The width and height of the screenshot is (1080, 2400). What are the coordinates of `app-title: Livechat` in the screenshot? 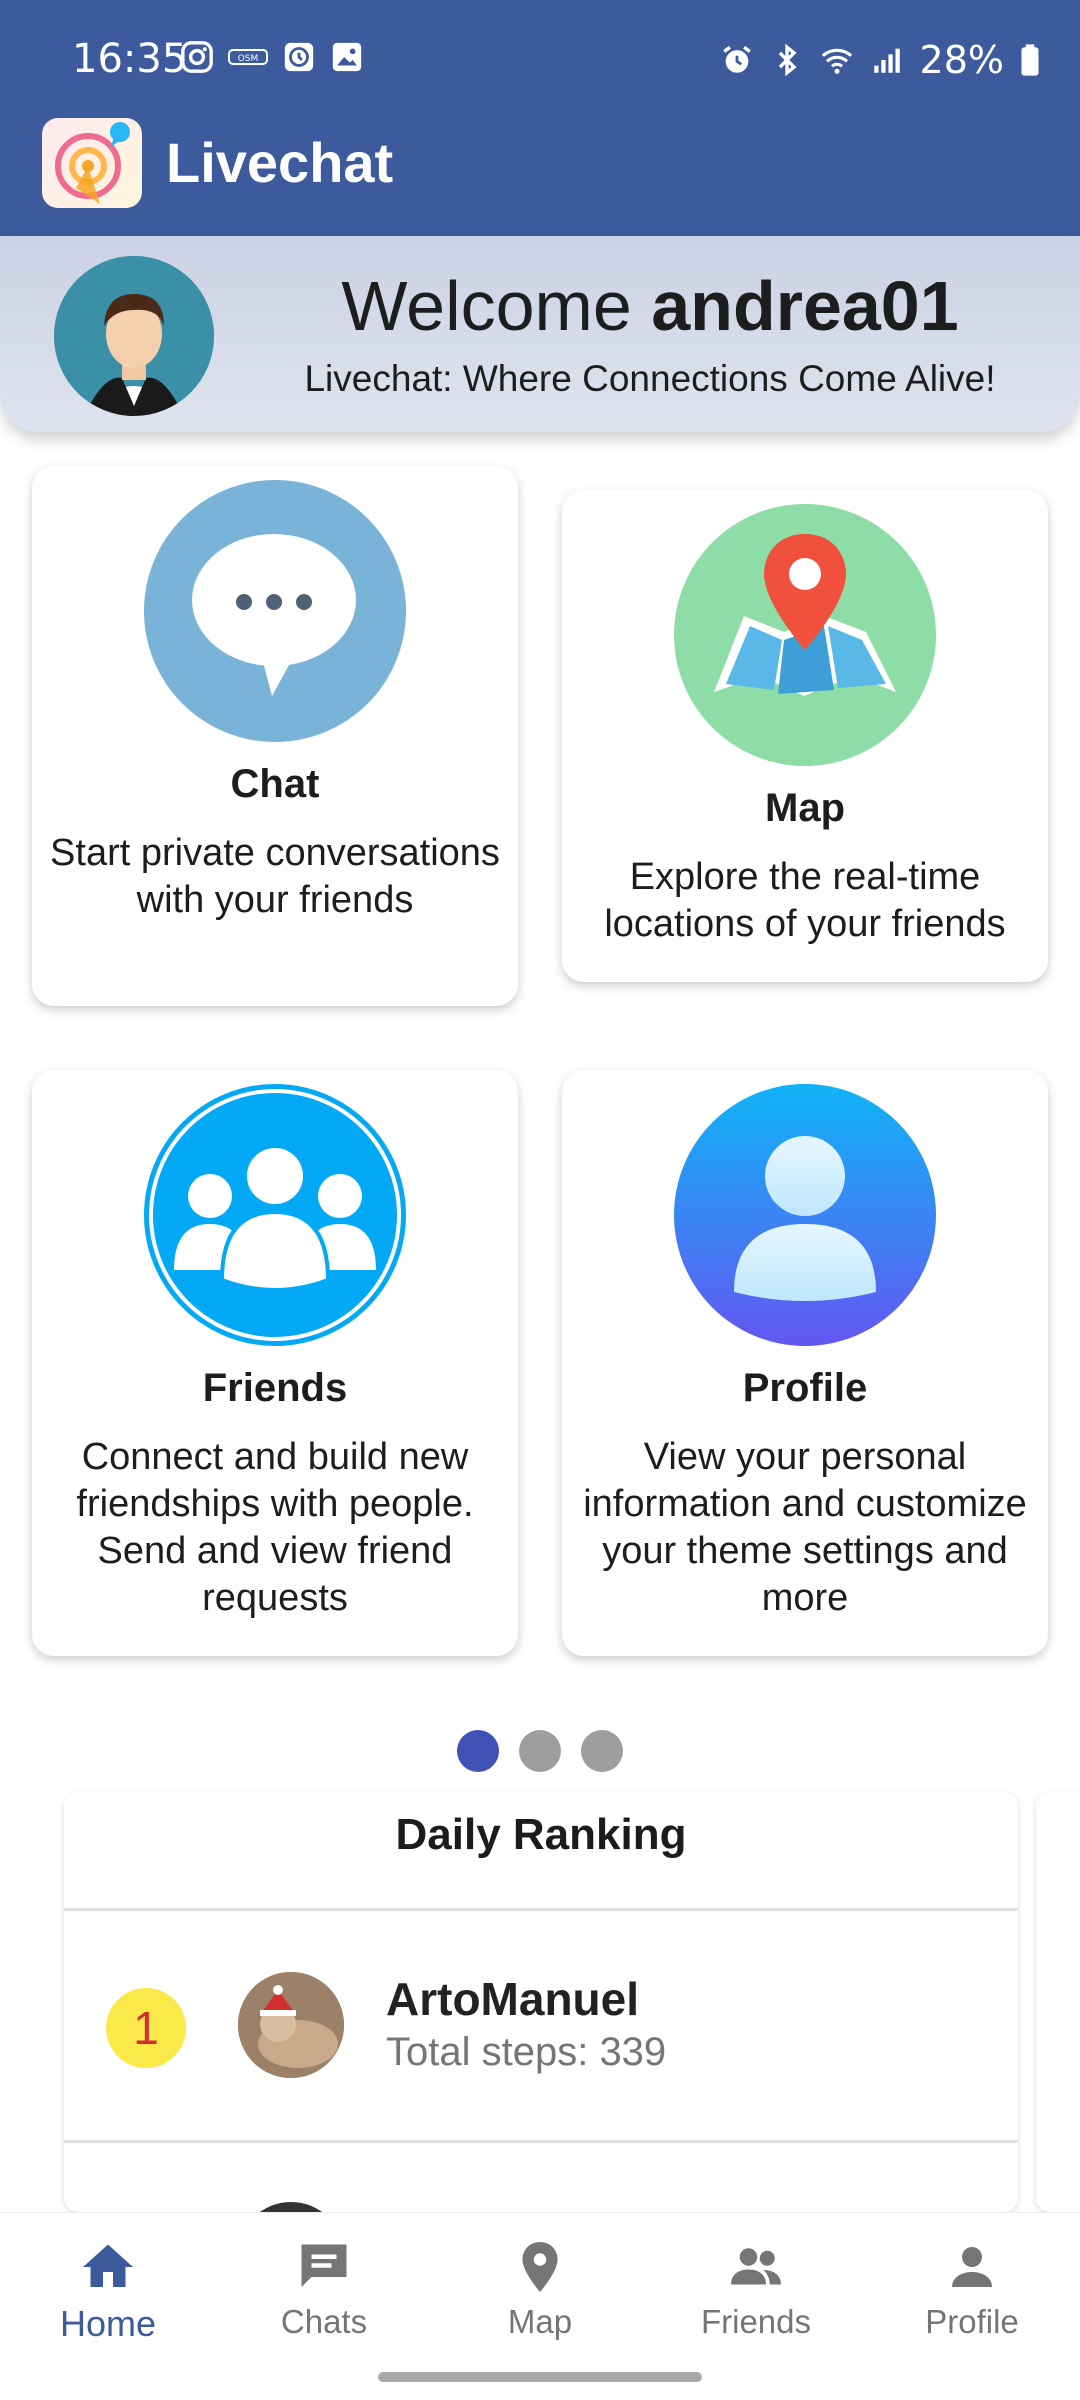 It's located at (280, 162).